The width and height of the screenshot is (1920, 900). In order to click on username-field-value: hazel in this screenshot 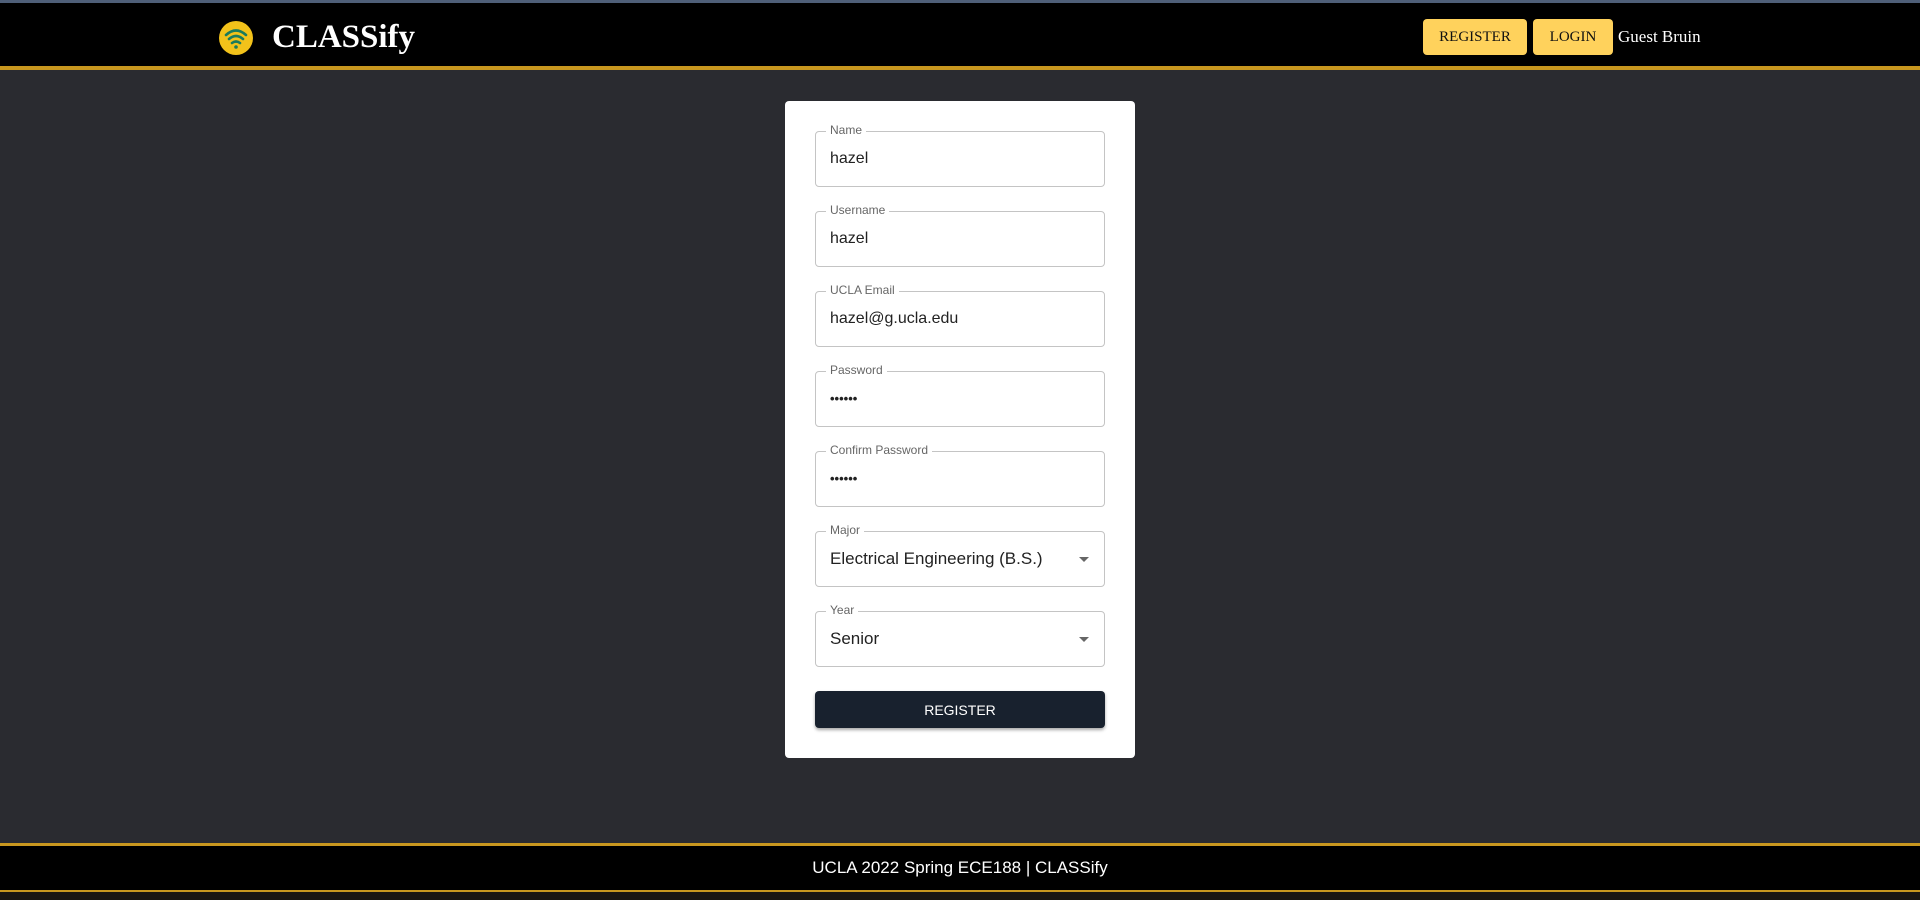, I will do `click(849, 239)`.